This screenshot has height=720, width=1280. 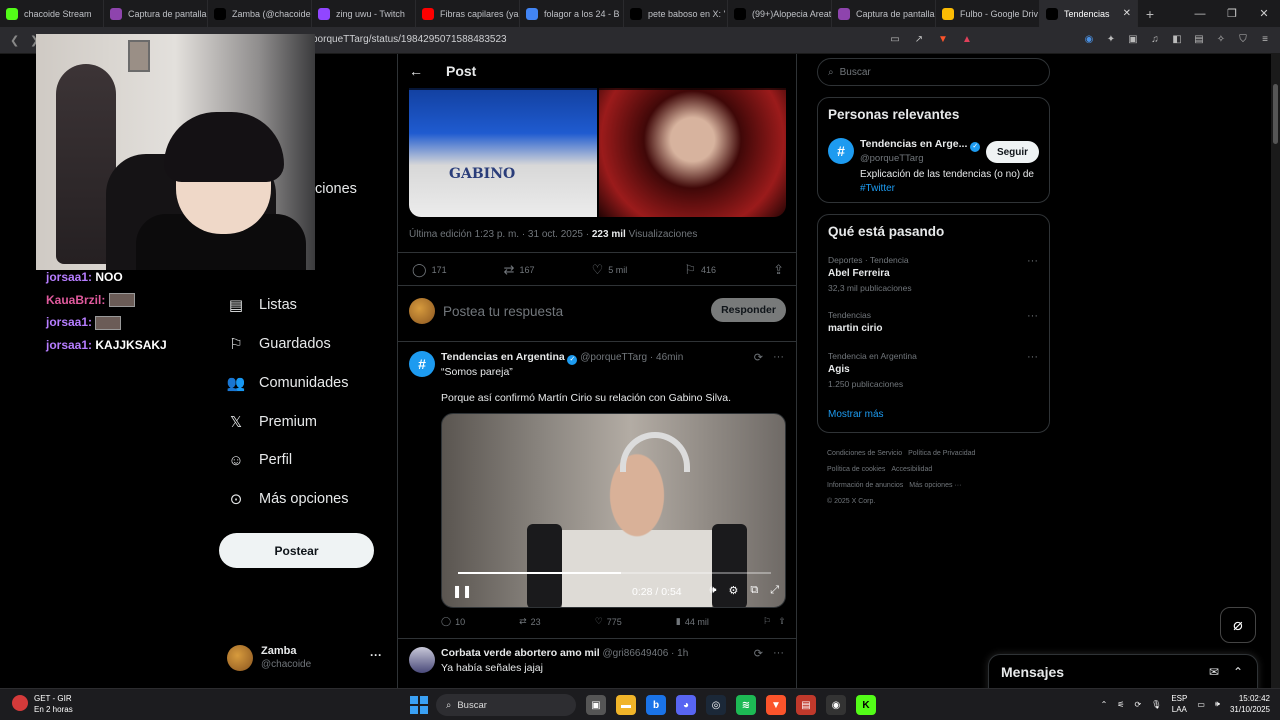 What do you see at coordinates (52, 13) in the screenshot?
I see `browser-tab: chacoide Stream` at bounding box center [52, 13].